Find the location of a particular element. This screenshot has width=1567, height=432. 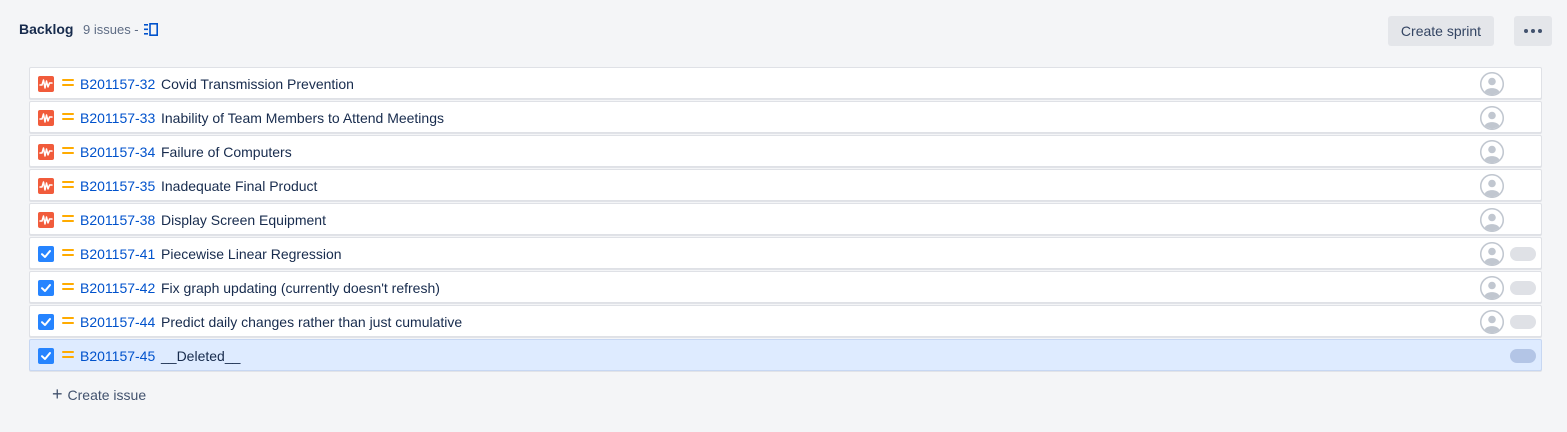

issue-summary: Inadequate Final Product is located at coordinates (239, 186).